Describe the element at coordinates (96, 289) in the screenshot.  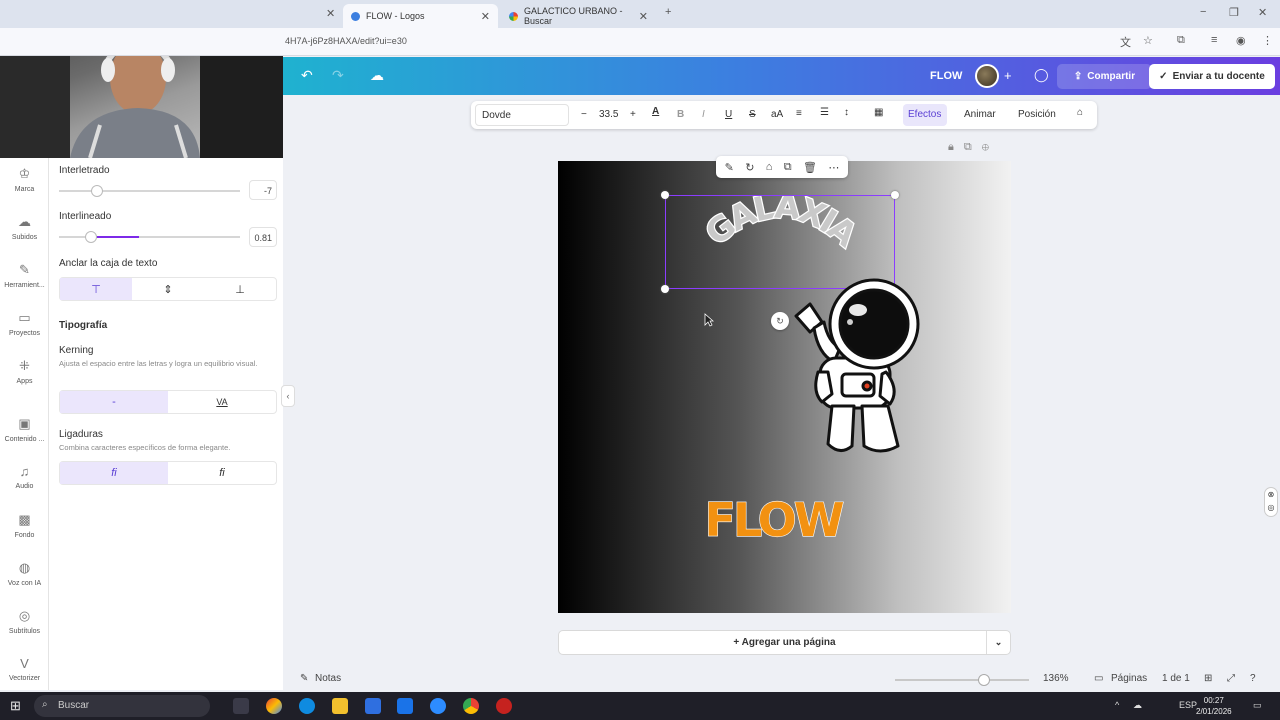
I see `anchor-top-icon: ⊤` at that location.